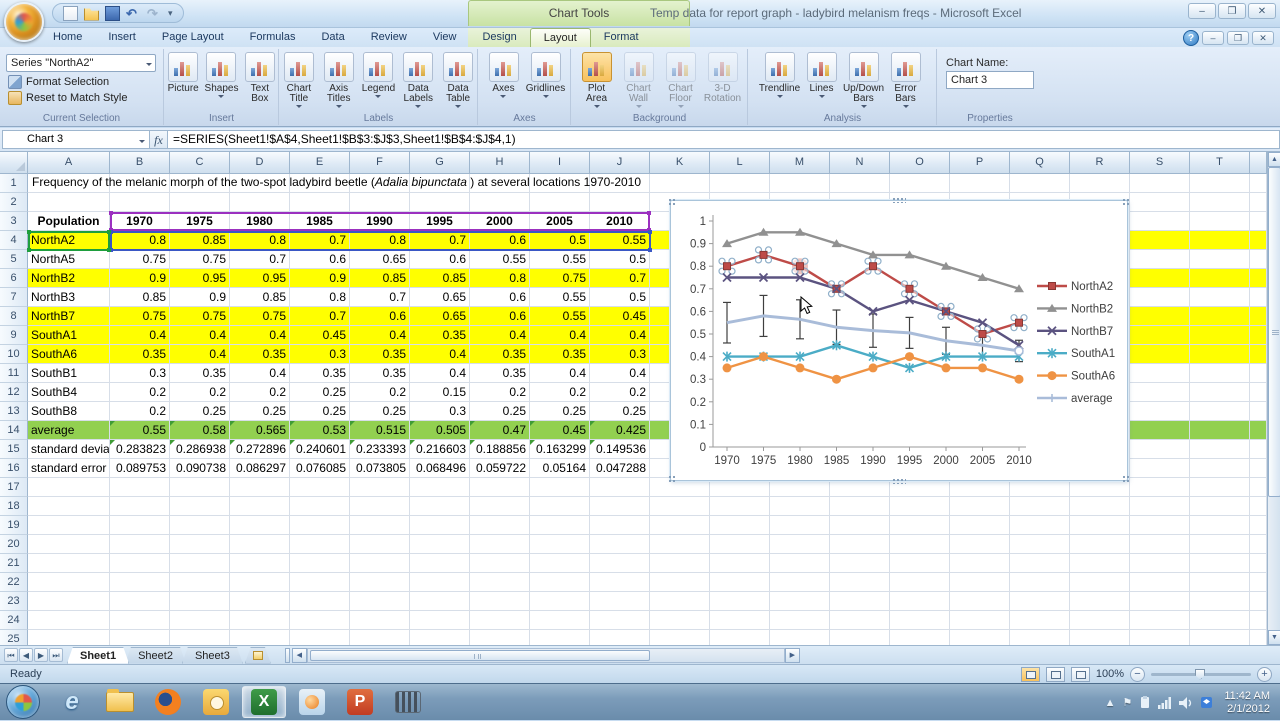 This screenshot has height=721, width=1280. Describe the element at coordinates (980, 582) in the screenshot. I see `cell-P22` at that location.